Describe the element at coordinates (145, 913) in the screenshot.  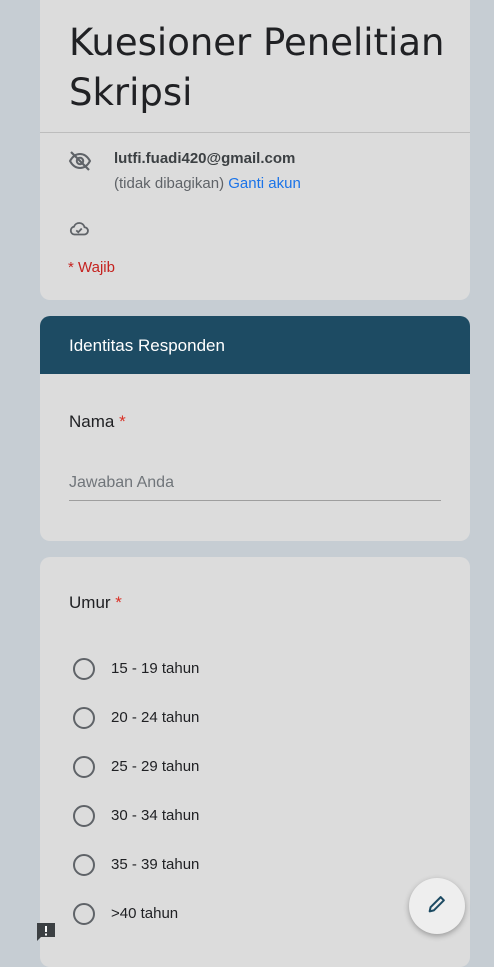
I see `age-option-label: >40 tahun` at that location.